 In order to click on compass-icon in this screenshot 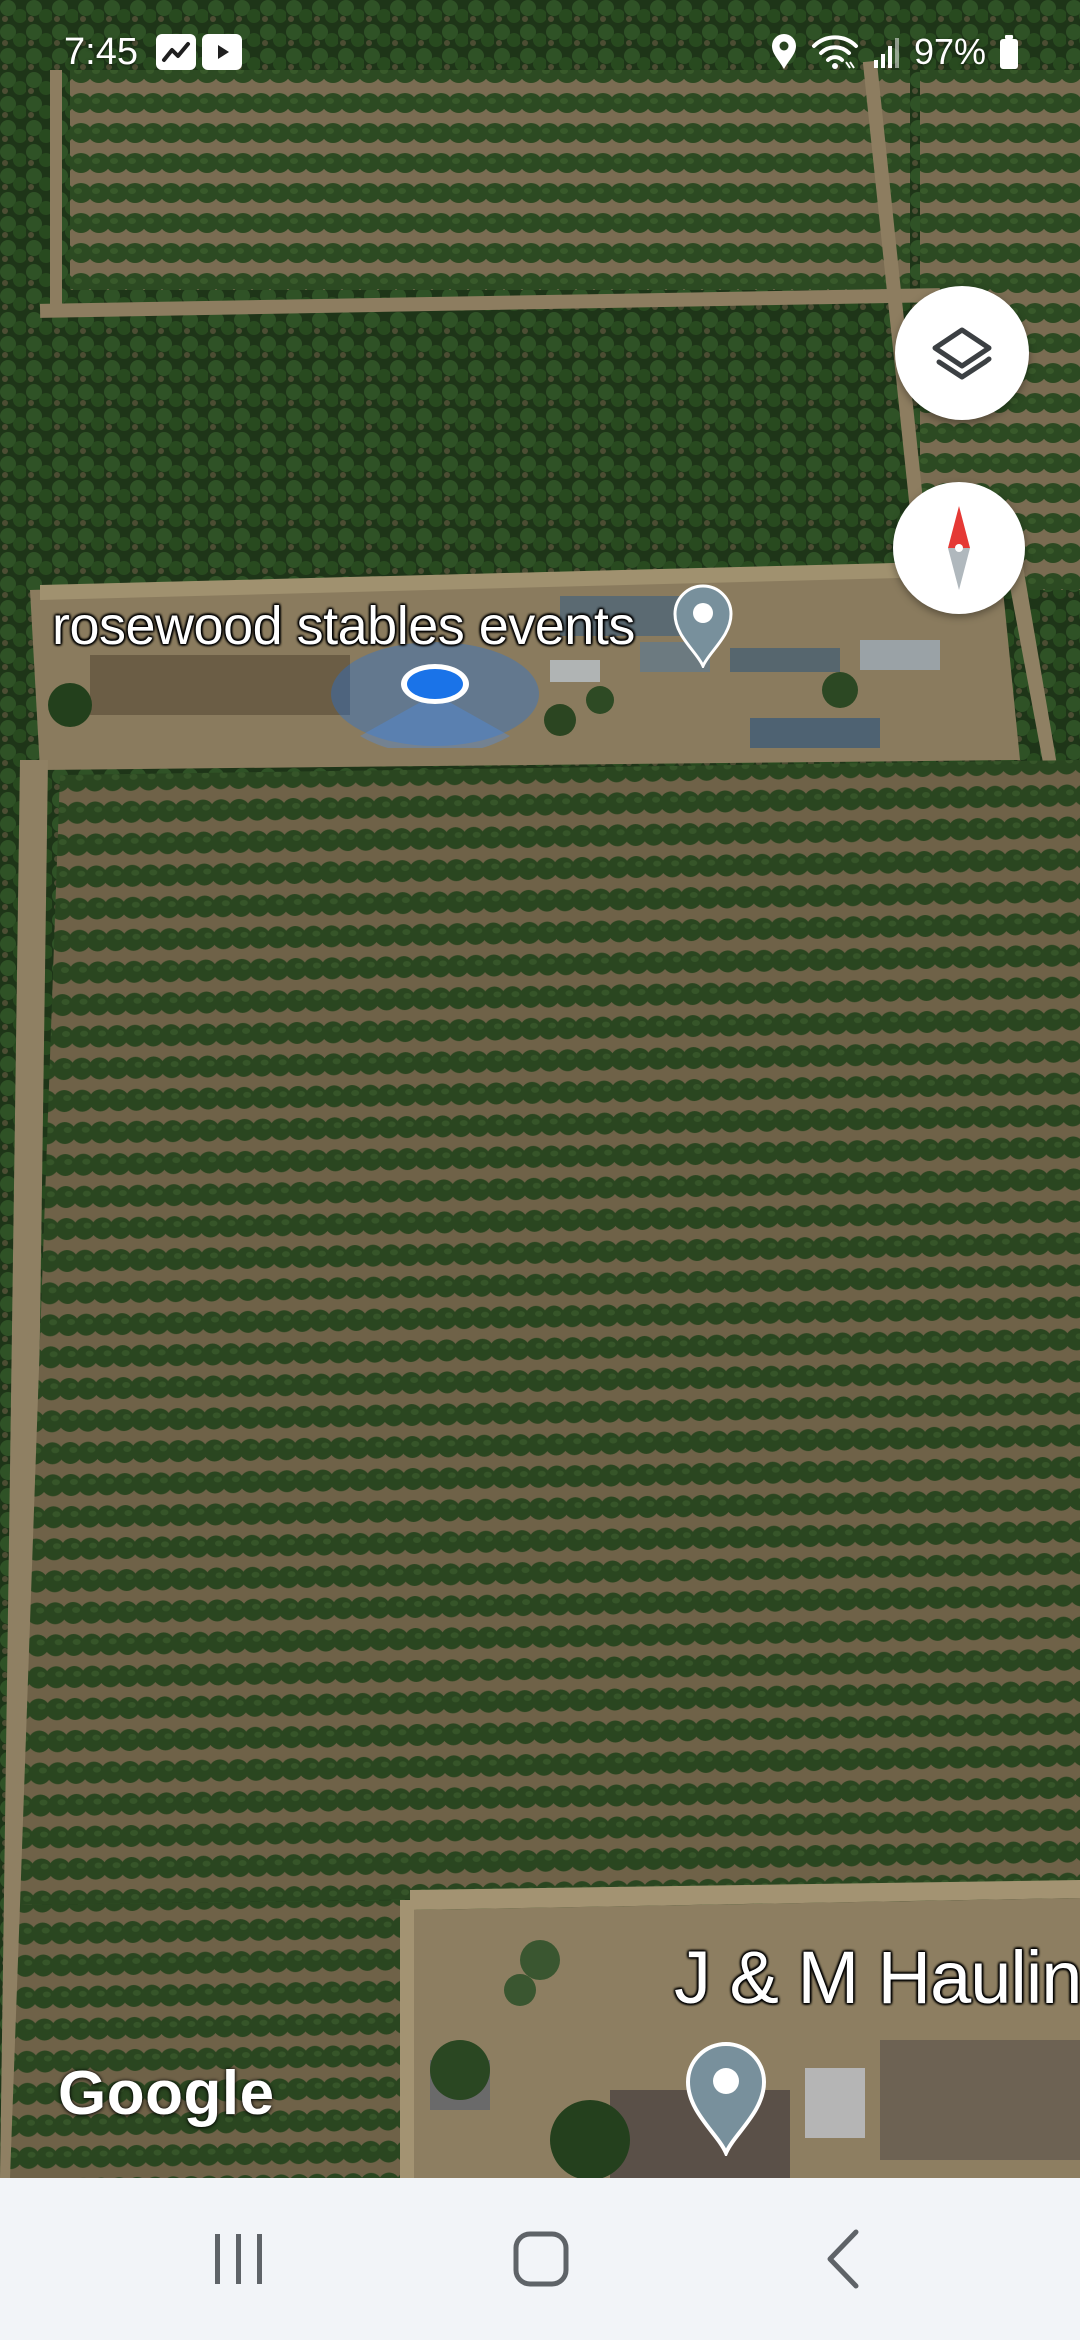, I will do `click(959, 548)`.